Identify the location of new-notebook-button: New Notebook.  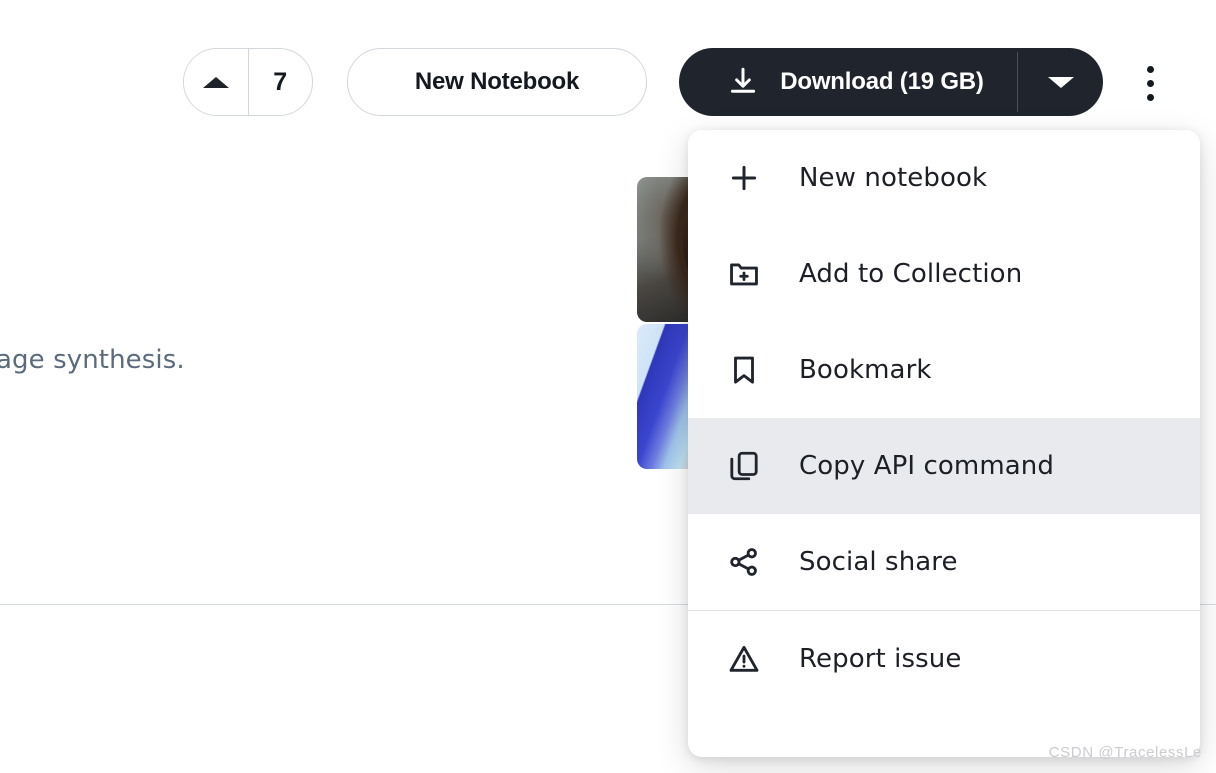
(497, 82).